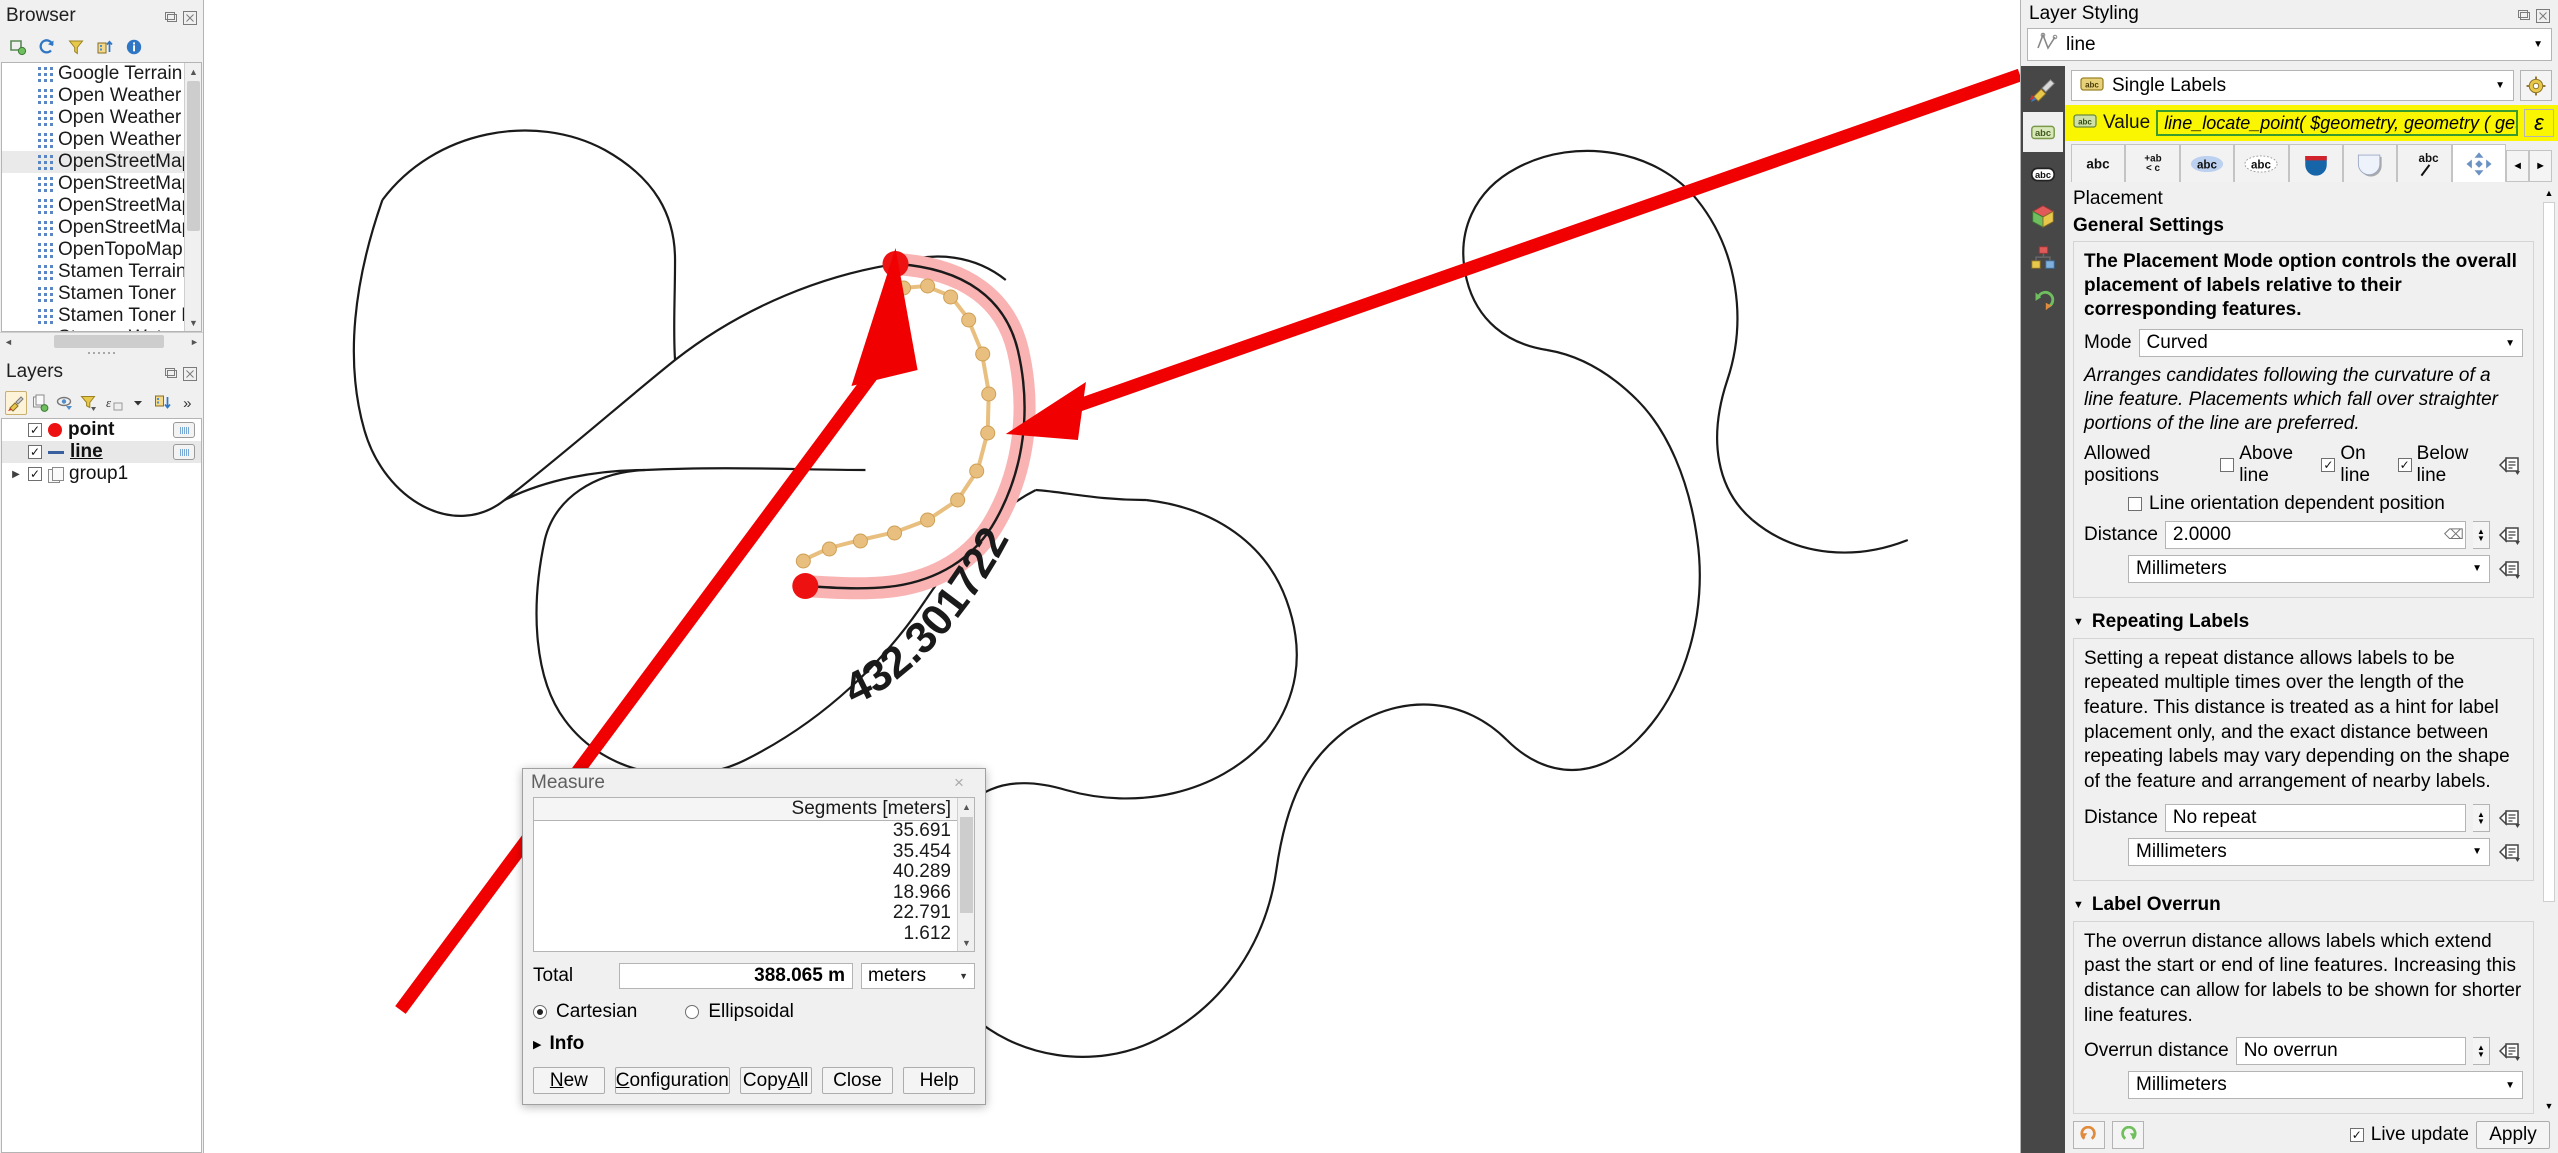 The width and height of the screenshot is (2558, 1153). What do you see at coordinates (163, 403) in the screenshot?
I see `expand-all-icon` at bounding box center [163, 403].